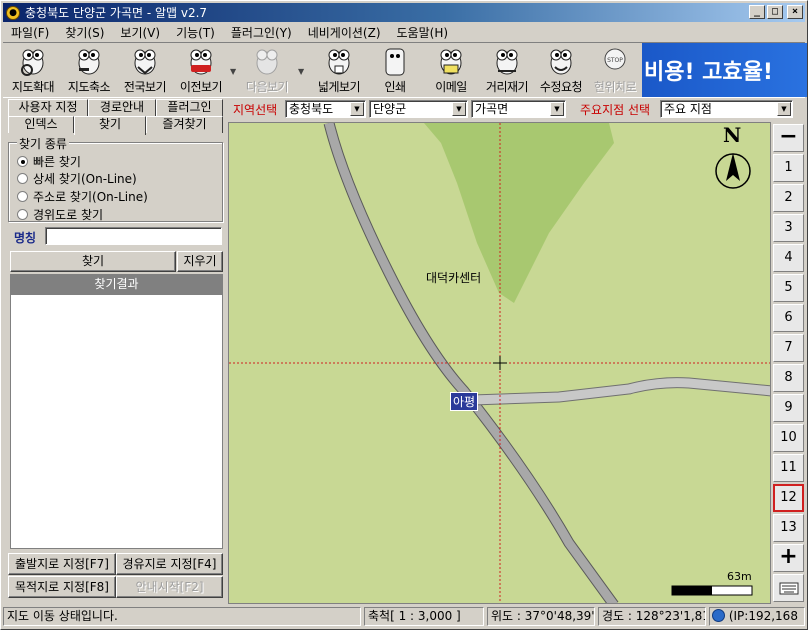 The height and width of the screenshot is (630, 808). What do you see at coordinates (301, 71) in the screenshot?
I see `next-dropdown-arrow-icon: ▼` at bounding box center [301, 71].